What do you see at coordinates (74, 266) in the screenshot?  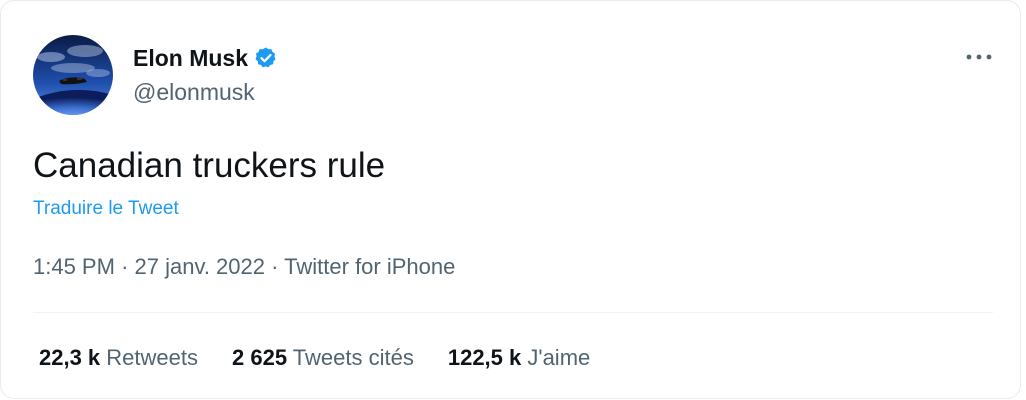 I see `tweet-time: 1:45 PM` at bounding box center [74, 266].